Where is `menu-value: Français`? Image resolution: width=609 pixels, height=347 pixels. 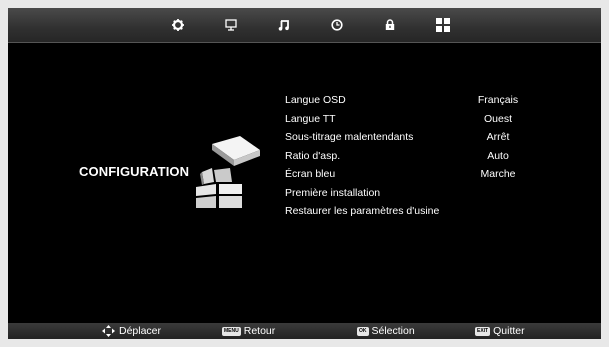 menu-value: Français is located at coordinates (498, 100).